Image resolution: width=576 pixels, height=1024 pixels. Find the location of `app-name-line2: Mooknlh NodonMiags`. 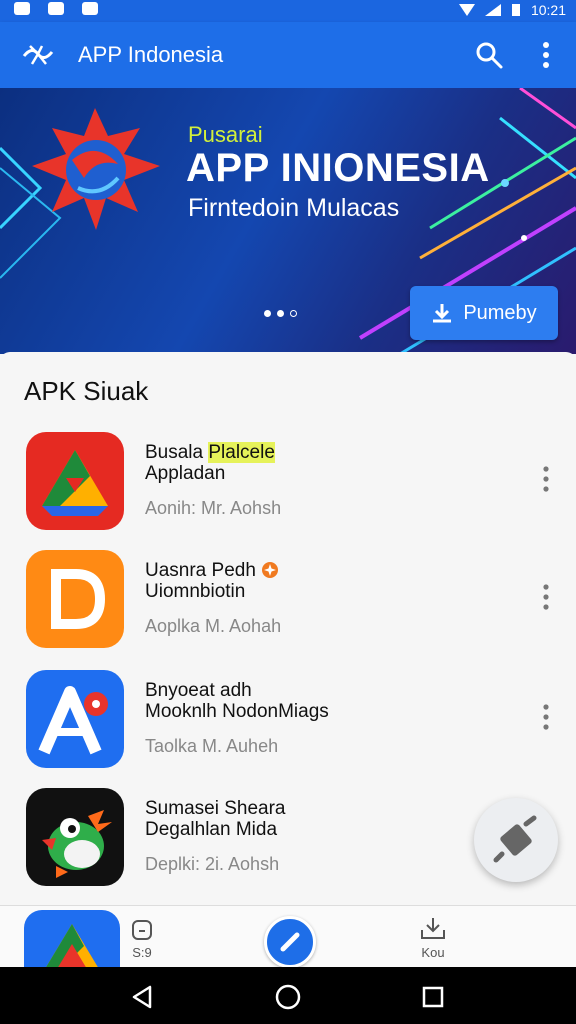

app-name-line2: Mooknlh NodonMiags is located at coordinates (237, 711).